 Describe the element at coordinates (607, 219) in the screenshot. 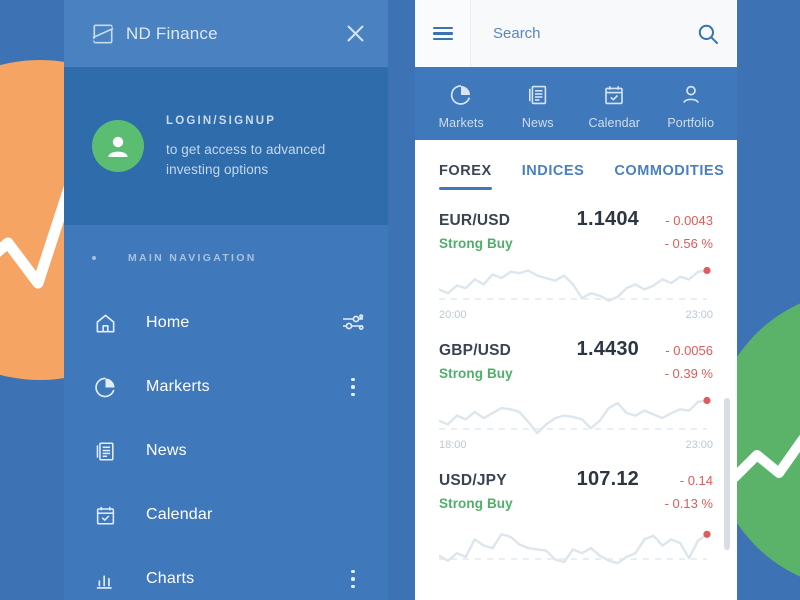

I see `quote-price: 1.1404` at that location.